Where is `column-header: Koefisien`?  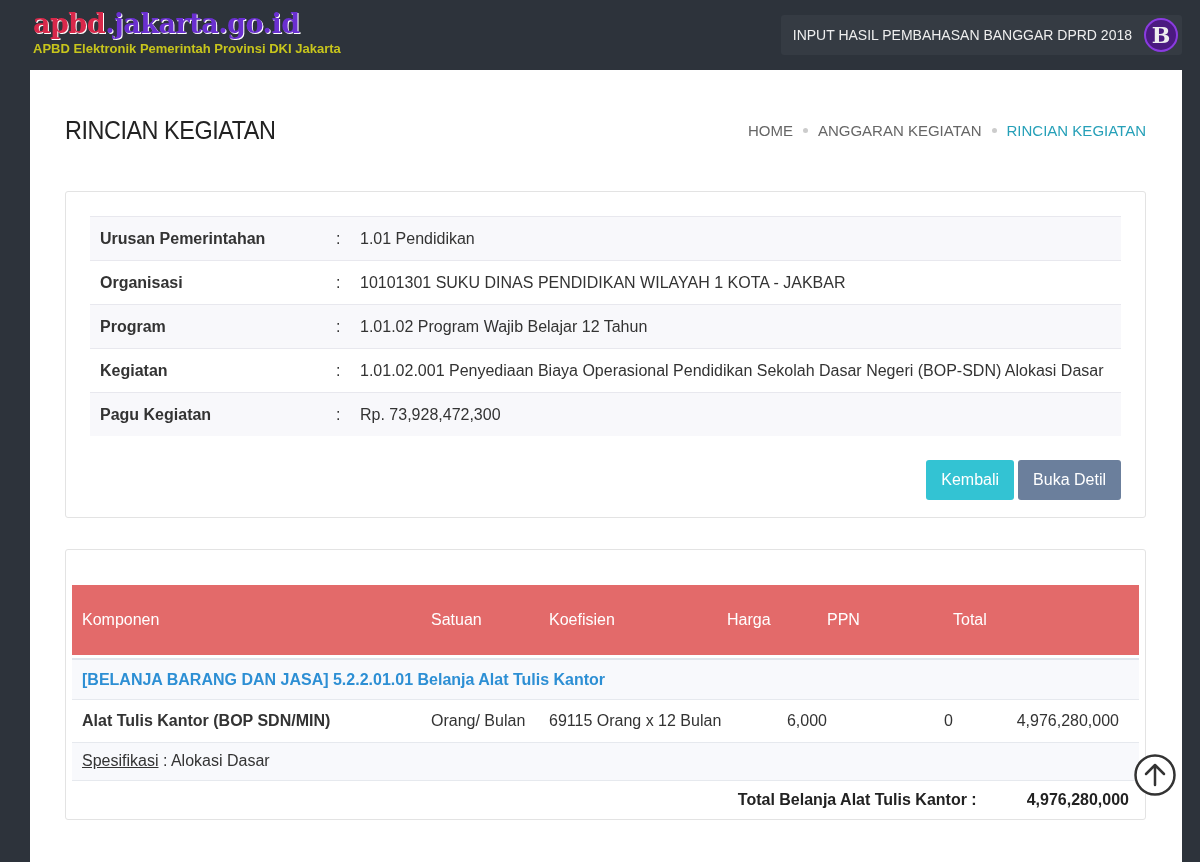 column-header: Koefisien is located at coordinates (582, 620).